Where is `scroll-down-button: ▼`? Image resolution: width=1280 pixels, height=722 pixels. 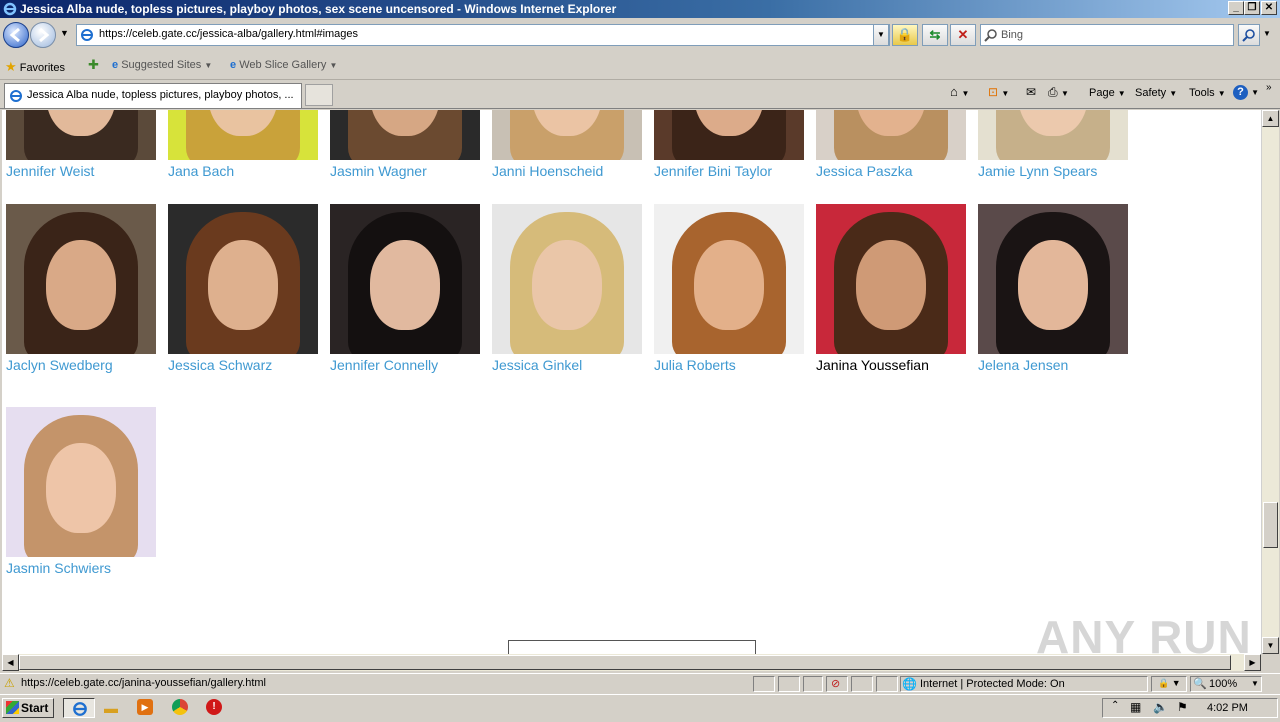 scroll-down-button: ▼ is located at coordinates (1270, 645).